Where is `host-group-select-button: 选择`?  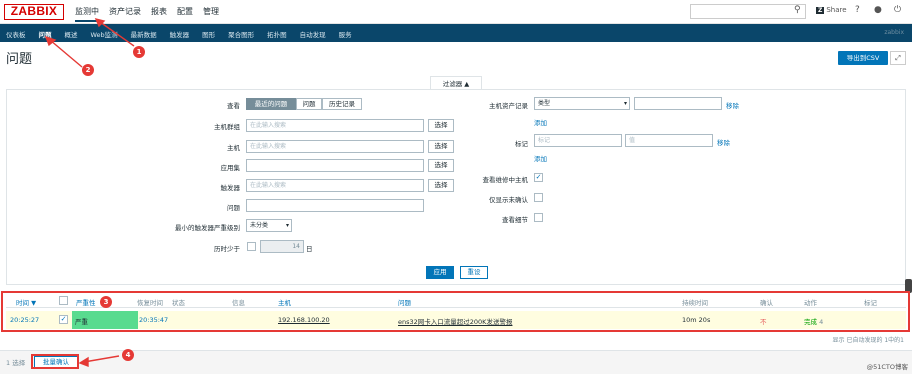 host-group-select-button: 选择 is located at coordinates (441, 125).